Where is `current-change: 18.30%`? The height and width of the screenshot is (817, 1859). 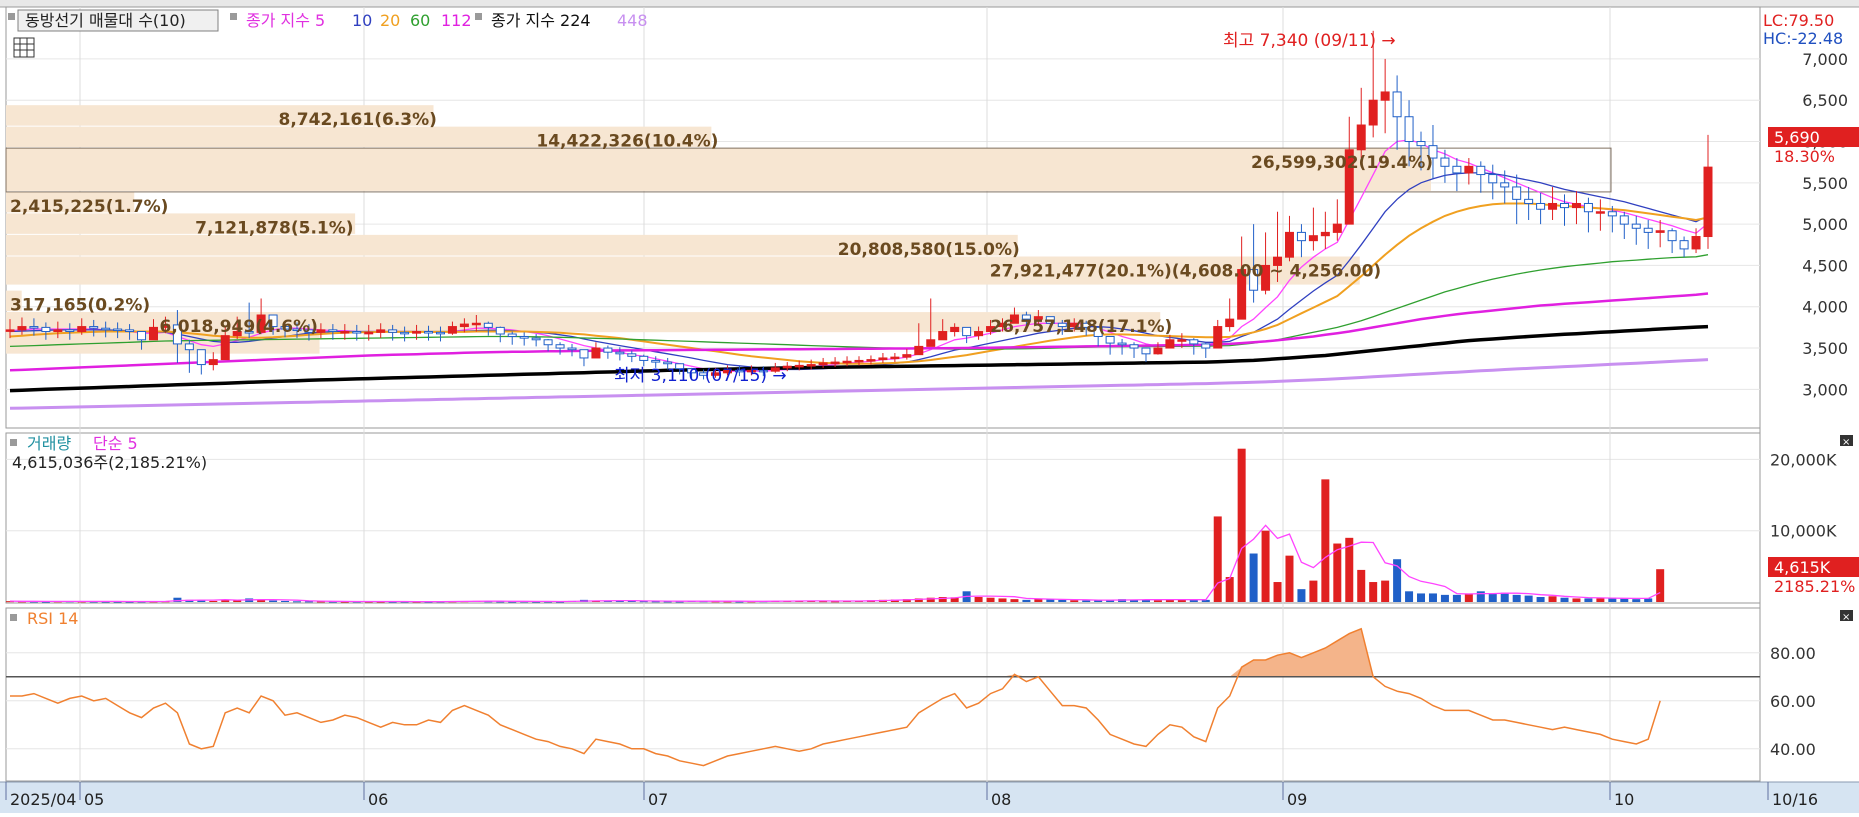
current-change: 18.30% is located at coordinates (1804, 156).